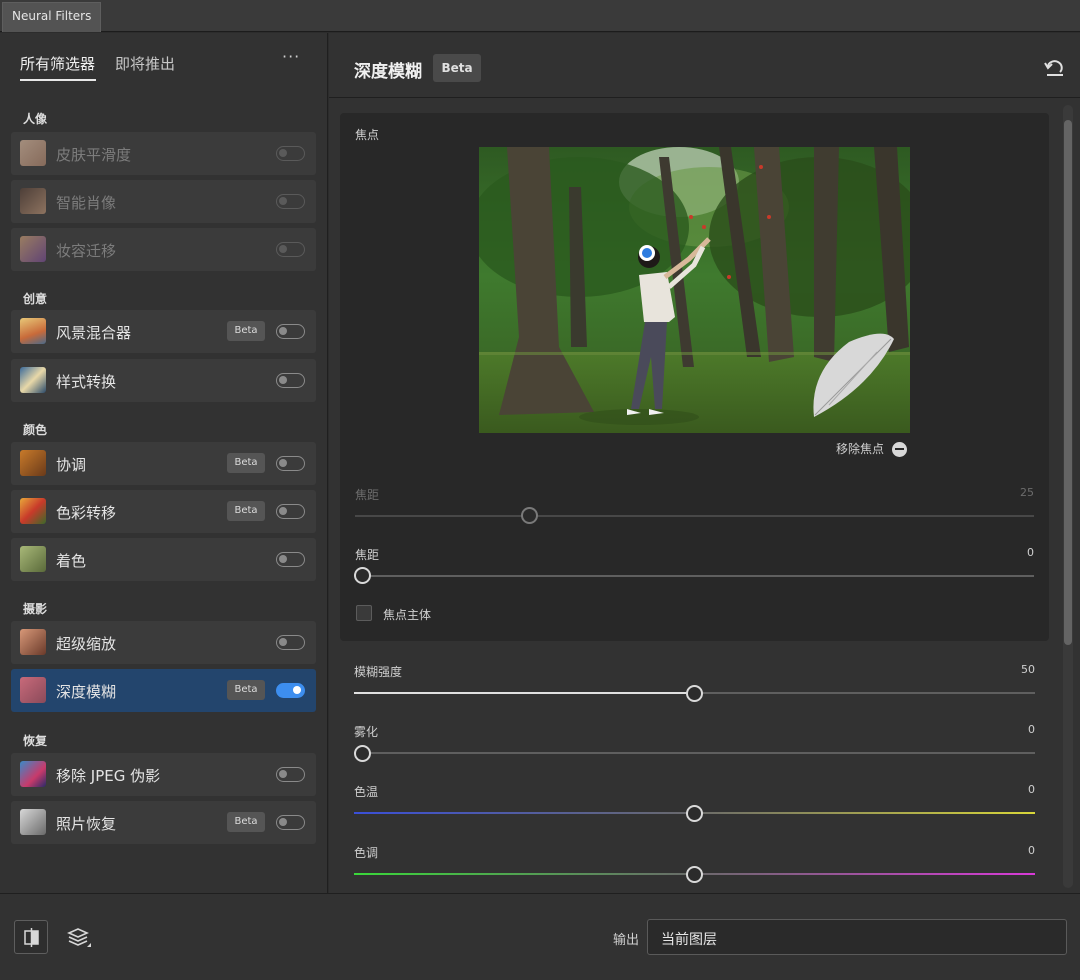 The image size is (1080, 980). I want to click on focal-distance-slider-handle, so click(529, 515).